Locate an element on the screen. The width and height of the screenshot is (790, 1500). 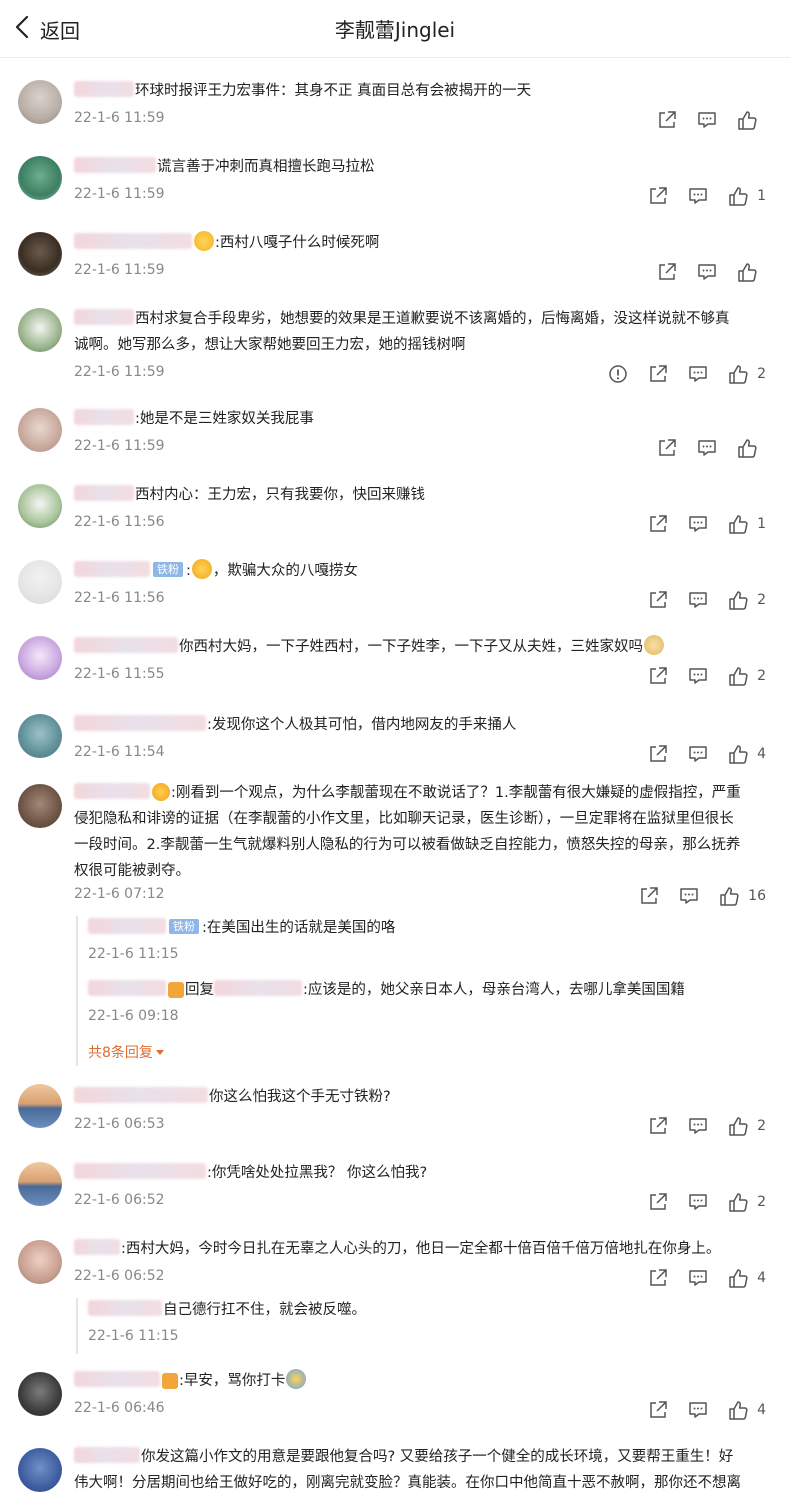
reply-target-blurred is located at coordinates (258, 988).